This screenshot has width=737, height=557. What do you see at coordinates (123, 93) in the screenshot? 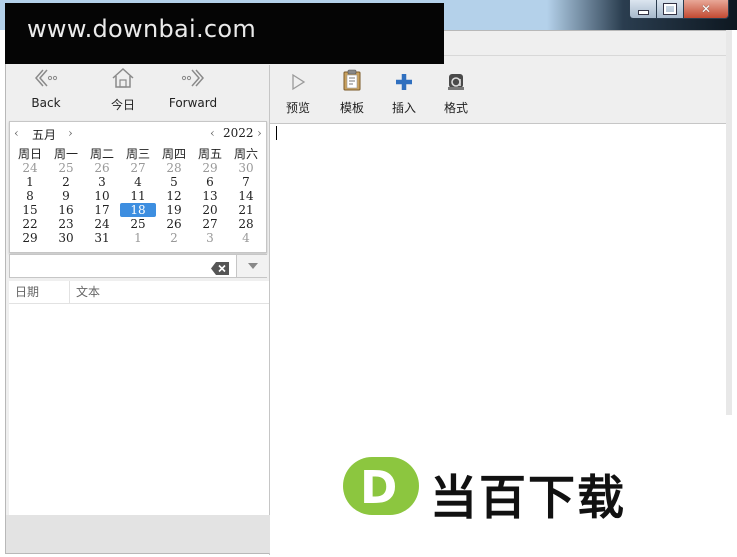
I see `today-button: 今日` at bounding box center [123, 93].